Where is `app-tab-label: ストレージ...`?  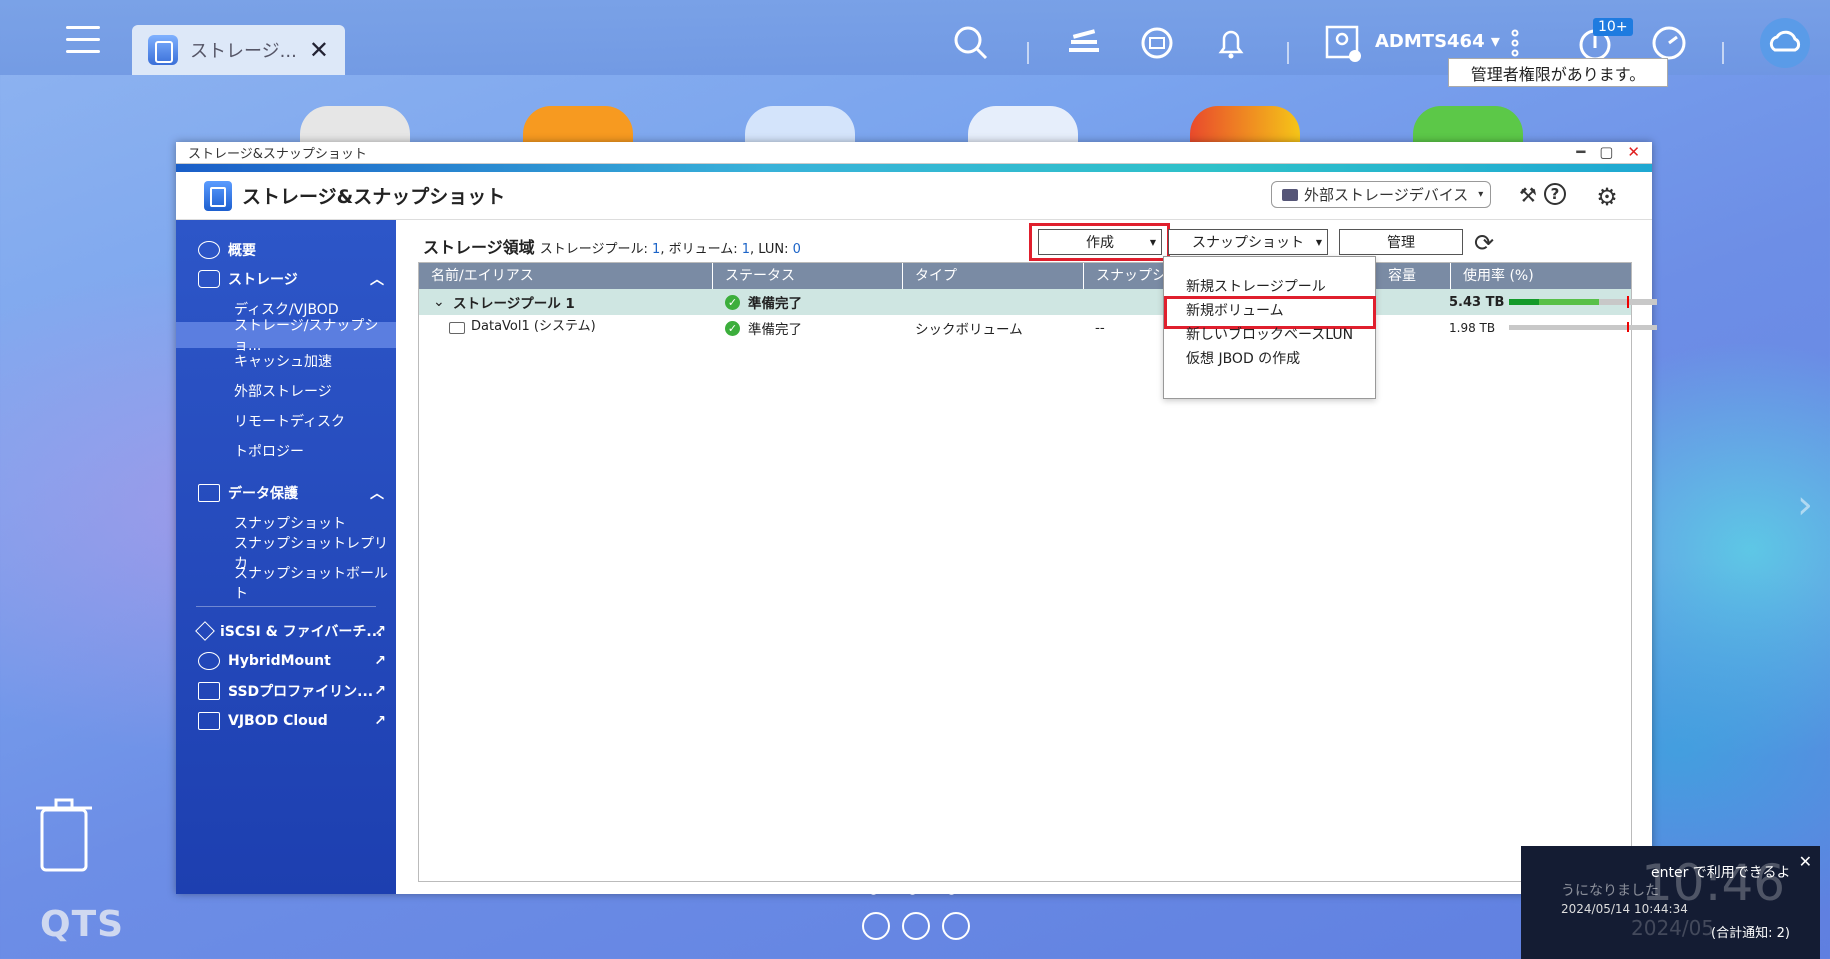
app-tab-label: ストレージ... is located at coordinates (243, 51).